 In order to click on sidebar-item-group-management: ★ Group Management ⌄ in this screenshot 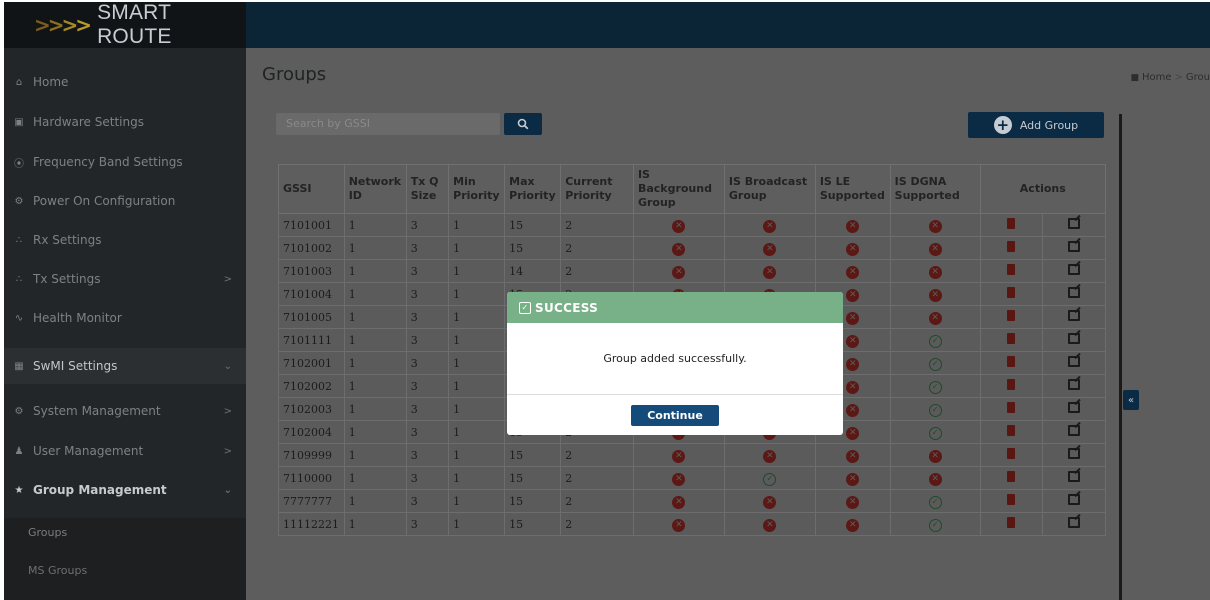, I will do `click(125, 490)`.